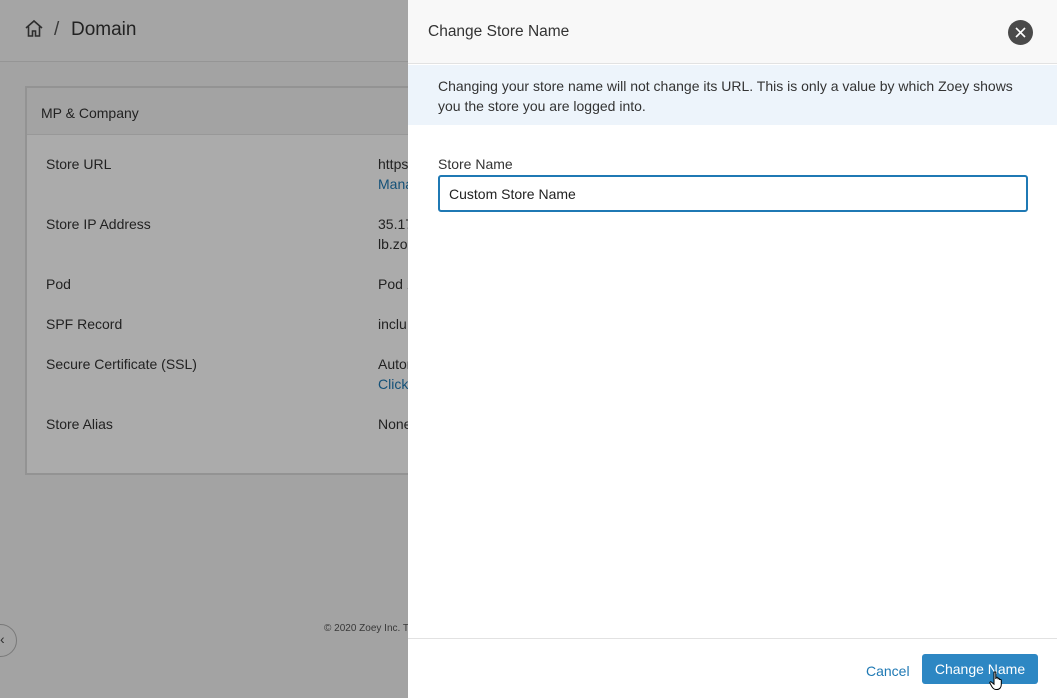 The image size is (1057, 698). I want to click on cancel-button: Cancel, so click(888, 671).